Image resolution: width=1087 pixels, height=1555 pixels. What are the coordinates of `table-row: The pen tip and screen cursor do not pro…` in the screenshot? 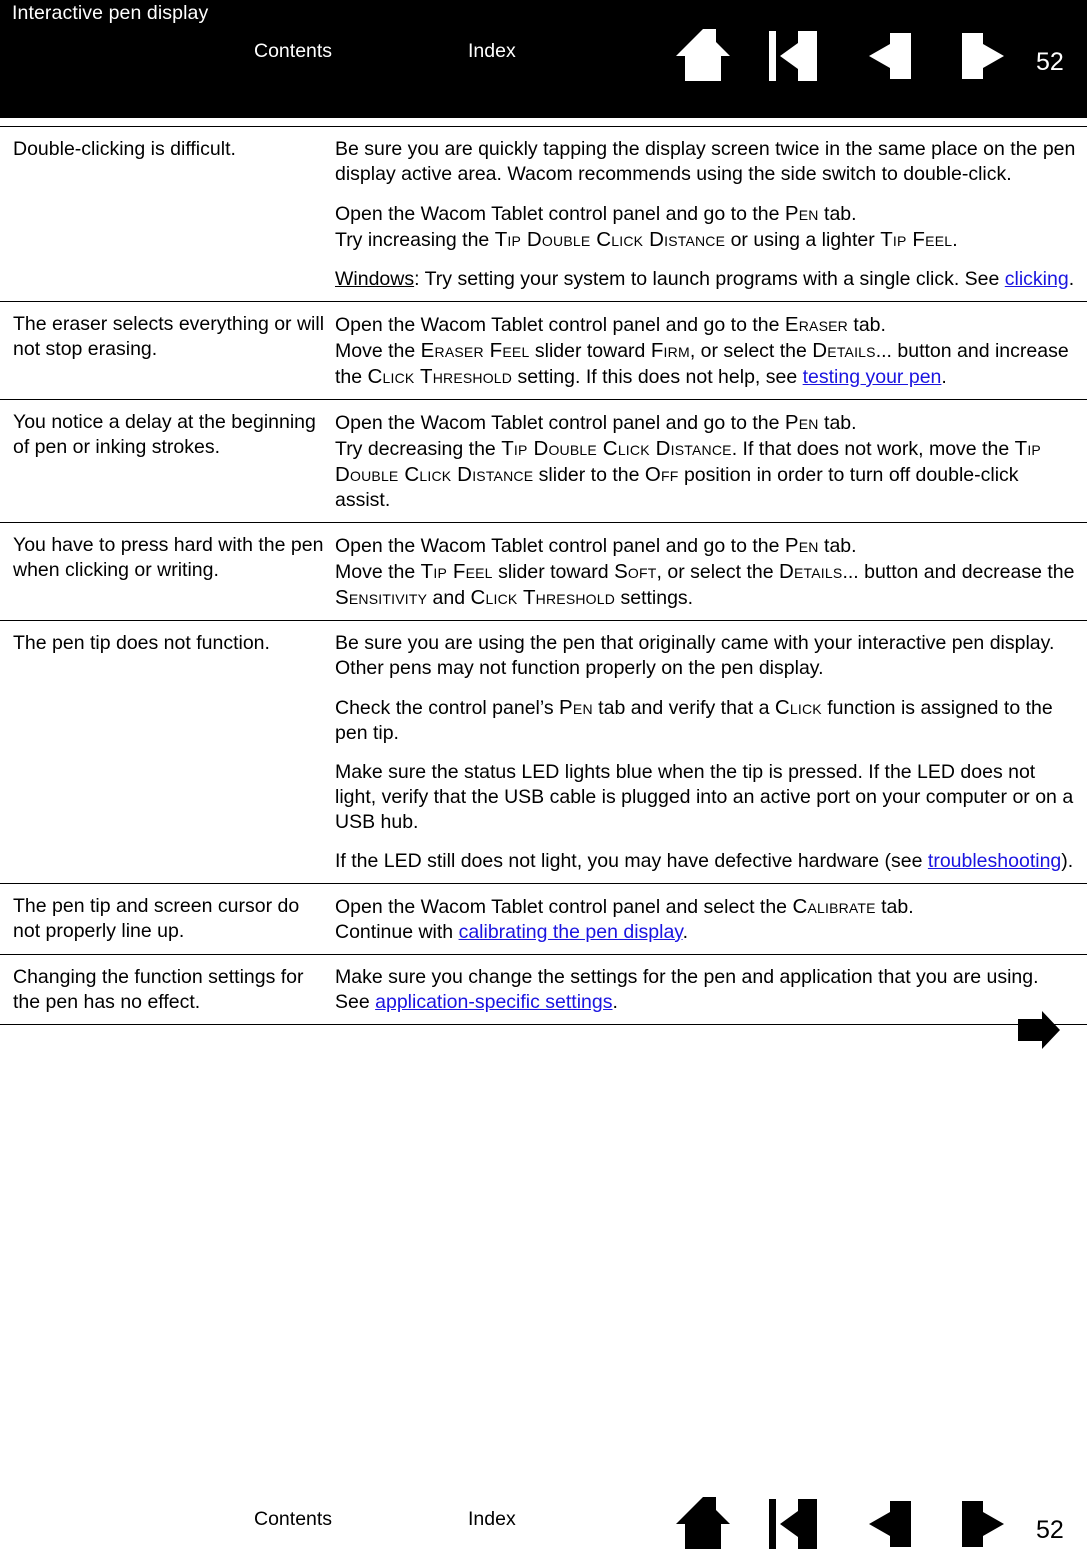 It's located at (543, 919).